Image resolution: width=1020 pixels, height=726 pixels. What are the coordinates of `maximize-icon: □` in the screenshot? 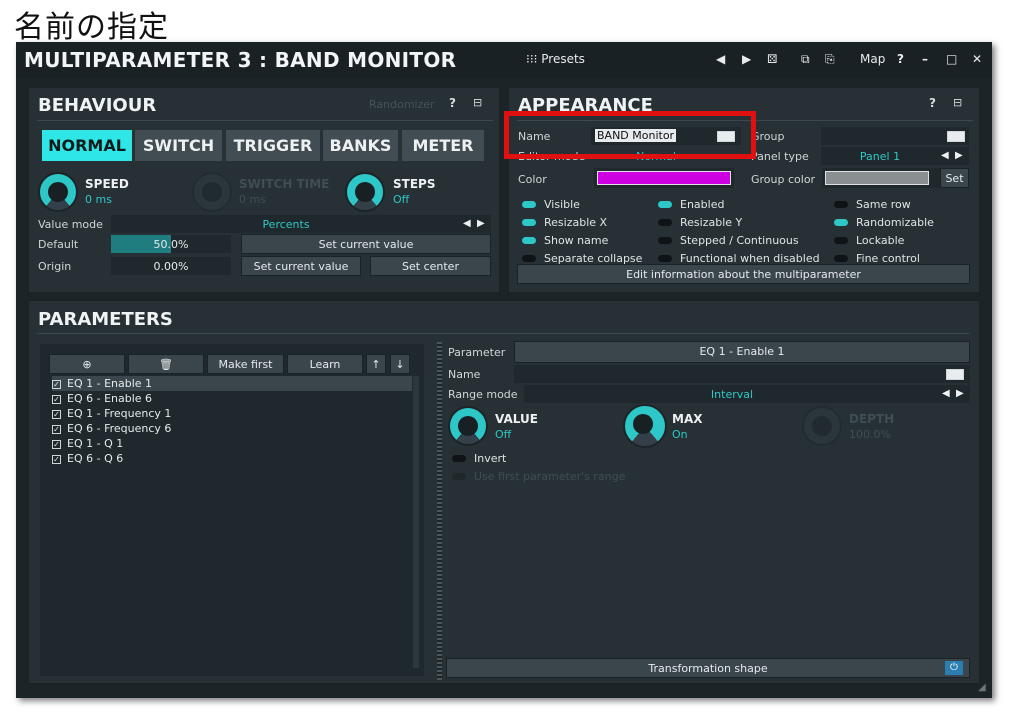 It's located at (951, 59).